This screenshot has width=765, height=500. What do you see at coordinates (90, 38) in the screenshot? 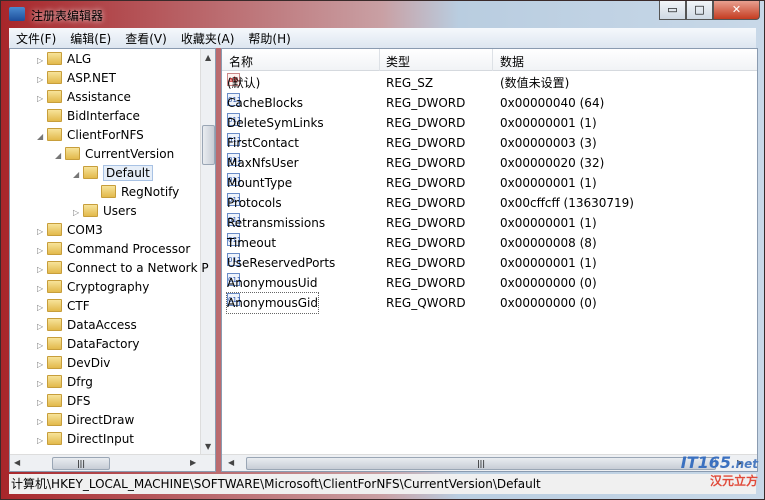
I see `menu-edit: 编辑(E)` at bounding box center [90, 38].